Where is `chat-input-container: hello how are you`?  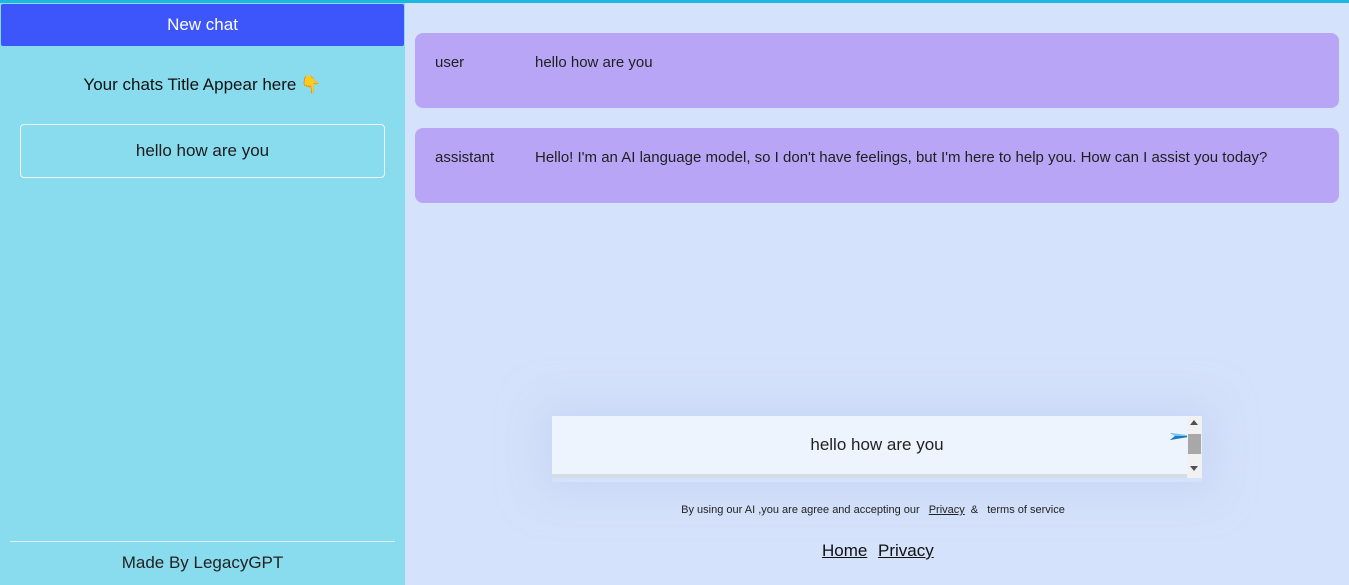 chat-input-container: hello how are you is located at coordinates (877, 449).